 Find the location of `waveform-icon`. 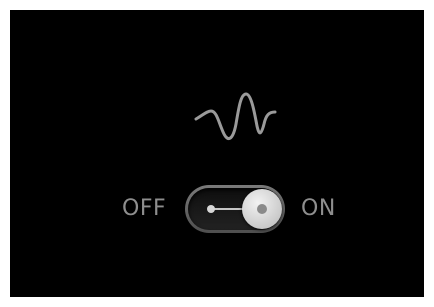

waveform-icon is located at coordinates (235, 116).